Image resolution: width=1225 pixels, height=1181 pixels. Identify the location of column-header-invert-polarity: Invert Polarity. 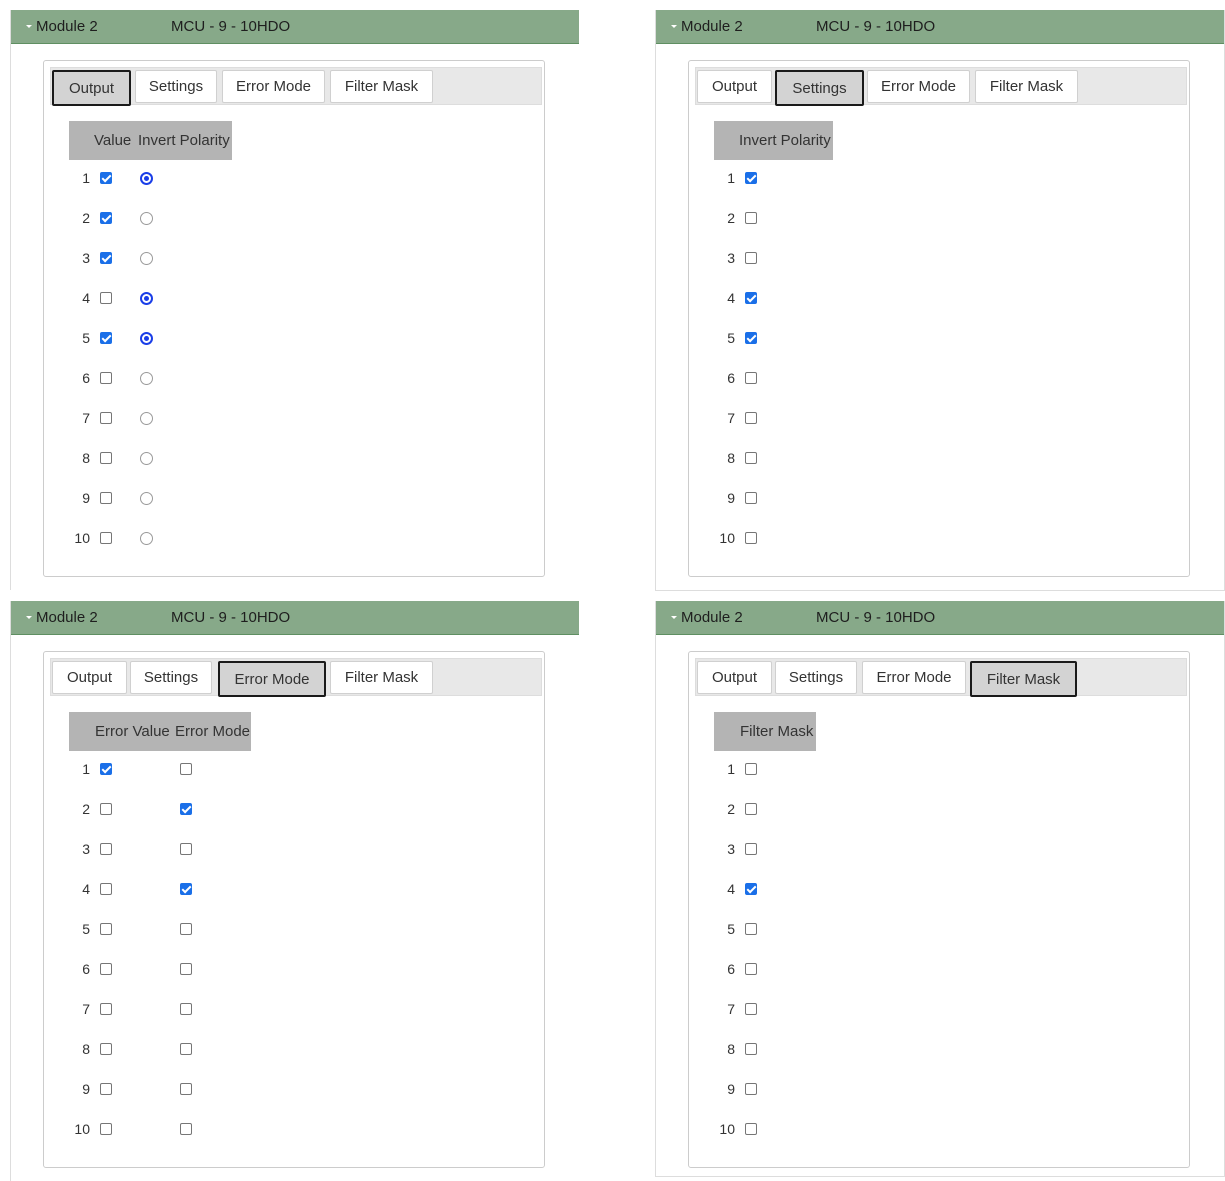
(785, 140).